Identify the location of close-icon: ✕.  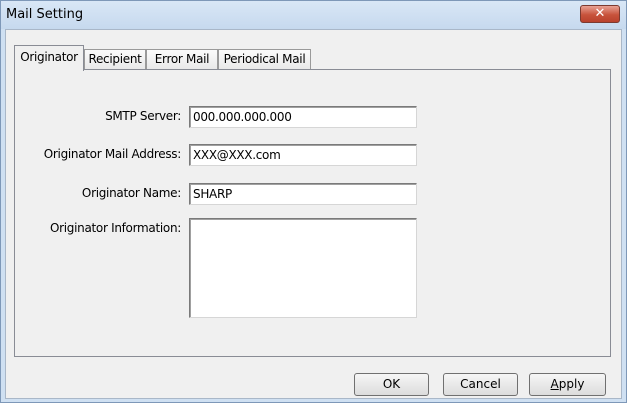
(600, 13).